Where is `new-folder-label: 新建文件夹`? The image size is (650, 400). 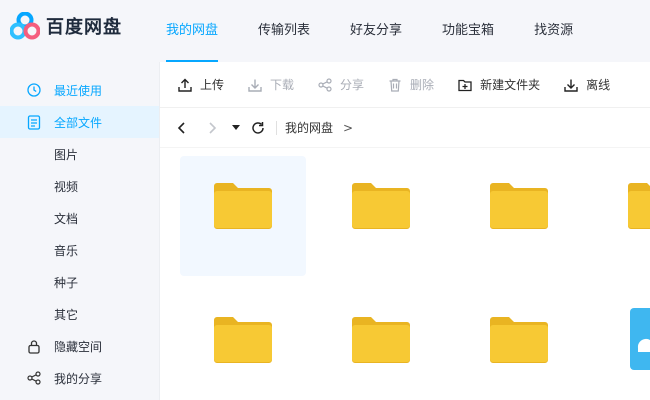 new-folder-label: 新建文件夹 is located at coordinates (510, 85).